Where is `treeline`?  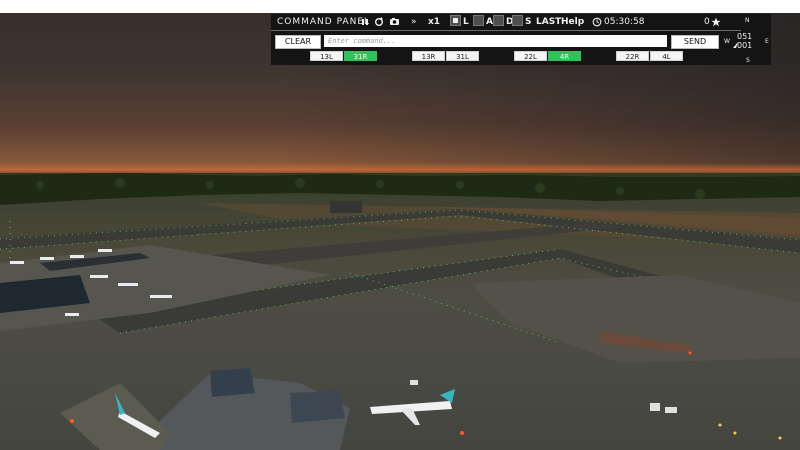
treeline is located at coordinates (400, 189).